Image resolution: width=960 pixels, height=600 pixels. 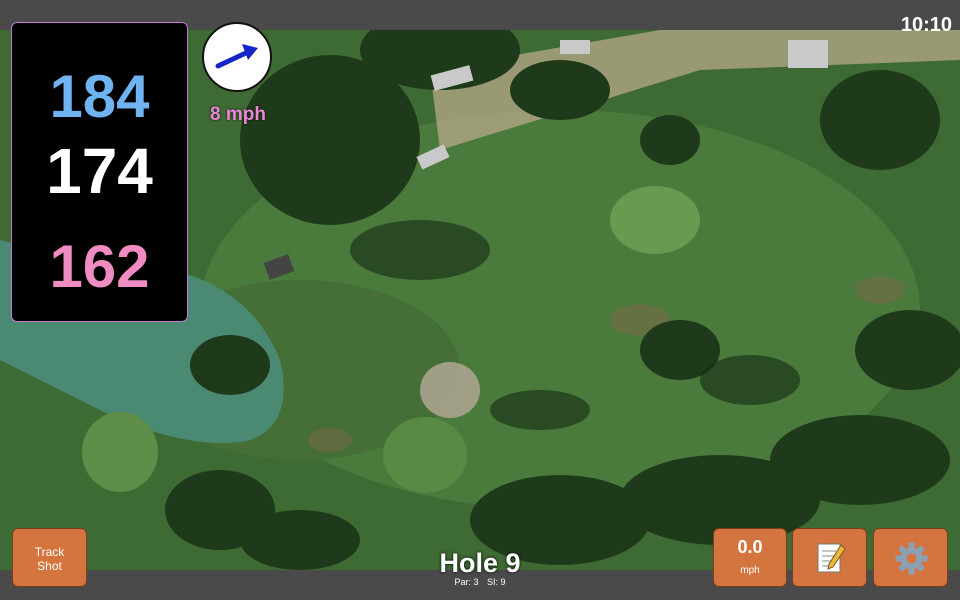 I want to click on notepad-icon, so click(x=831, y=558).